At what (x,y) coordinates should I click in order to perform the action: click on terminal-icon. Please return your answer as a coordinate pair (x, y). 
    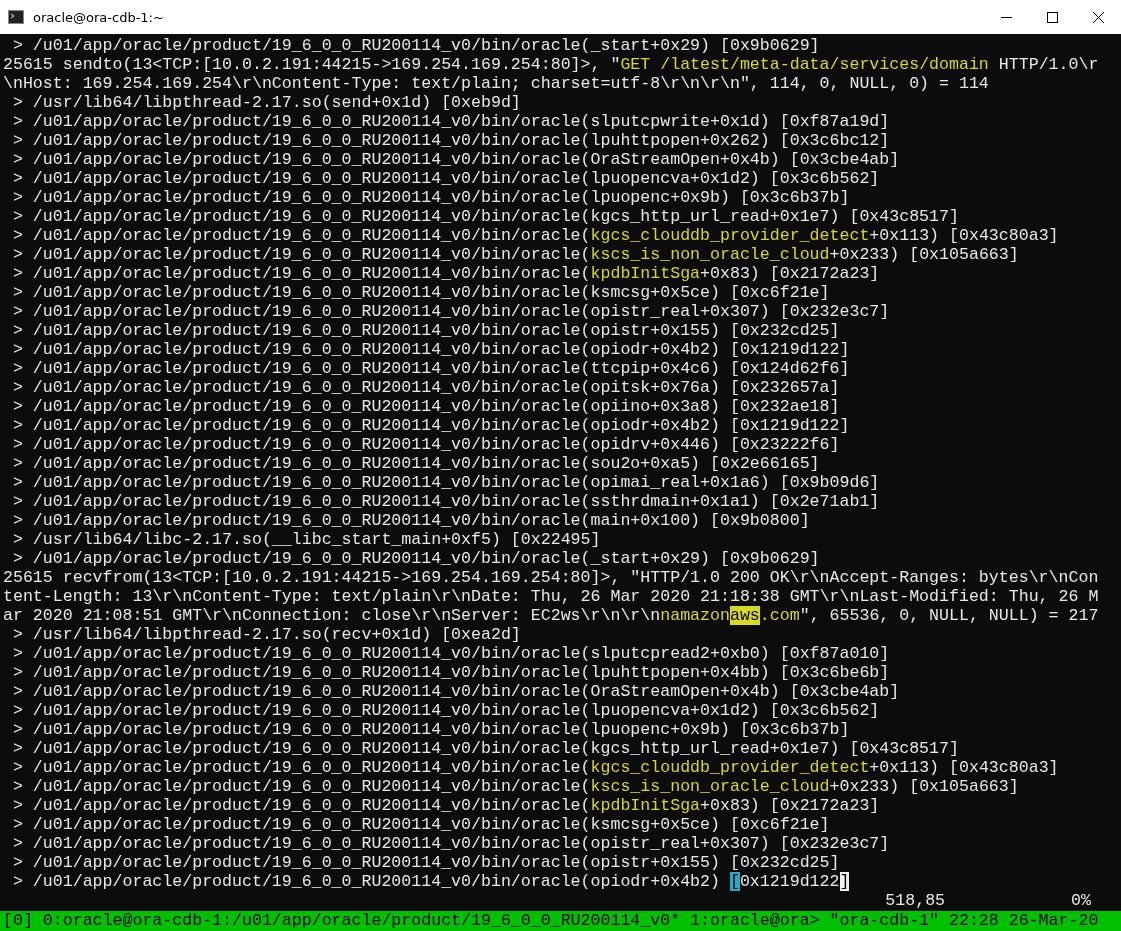
    Looking at the image, I should click on (16, 17).